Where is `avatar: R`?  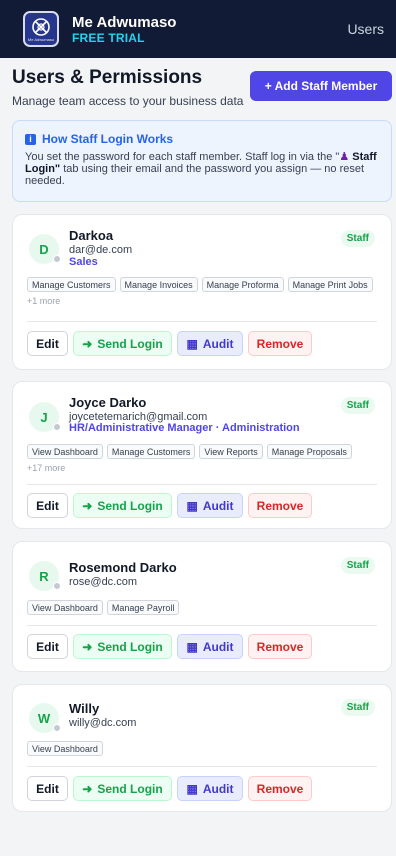 avatar: R is located at coordinates (45, 576).